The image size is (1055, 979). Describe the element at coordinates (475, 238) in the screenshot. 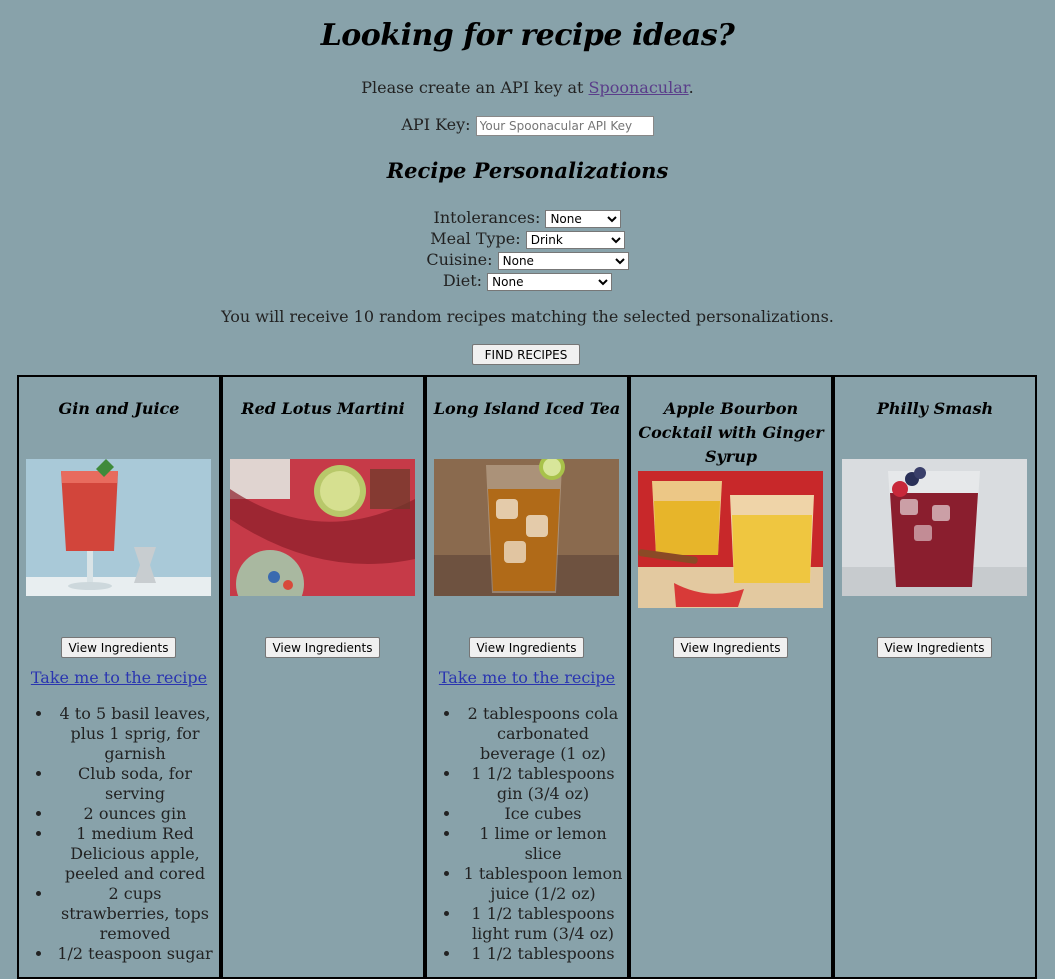

I see `meal-type-label: Meal Type:` at that location.